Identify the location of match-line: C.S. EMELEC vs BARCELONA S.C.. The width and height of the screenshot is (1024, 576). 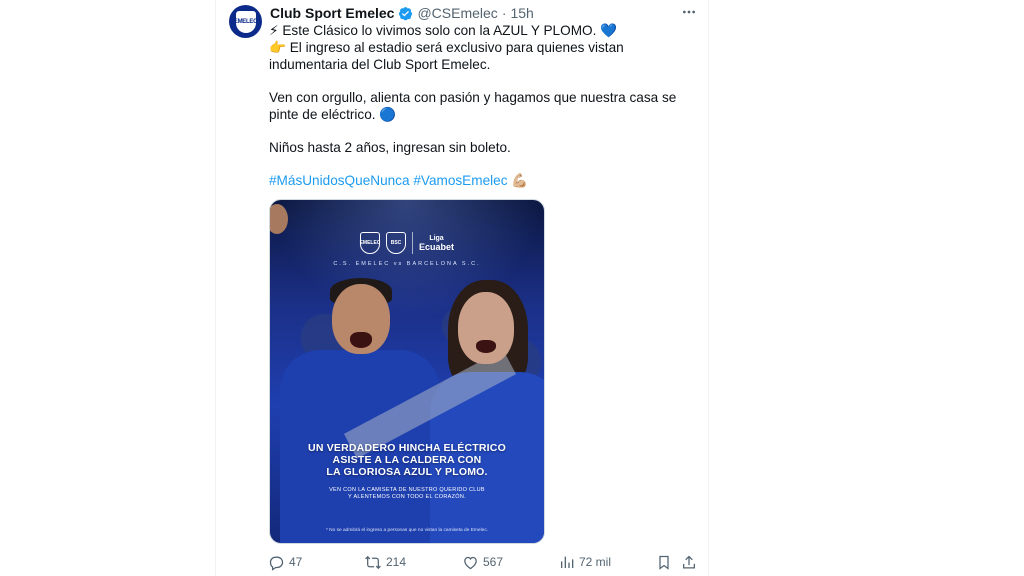
(407, 264).